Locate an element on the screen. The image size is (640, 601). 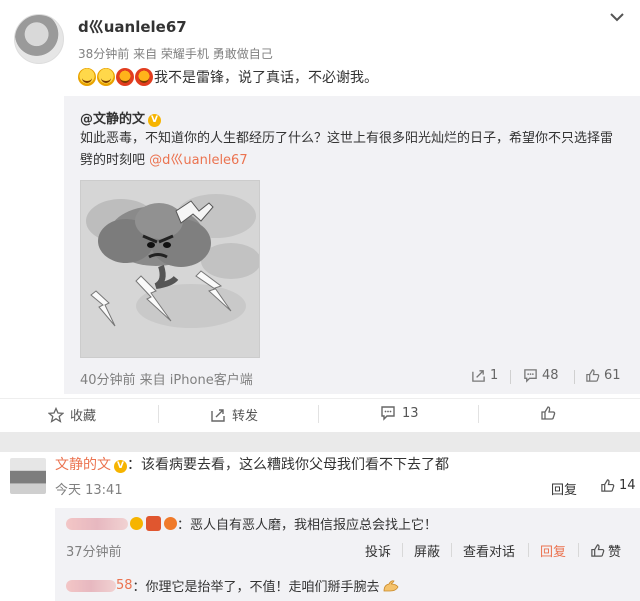
like-button is located at coordinates (548, 413).